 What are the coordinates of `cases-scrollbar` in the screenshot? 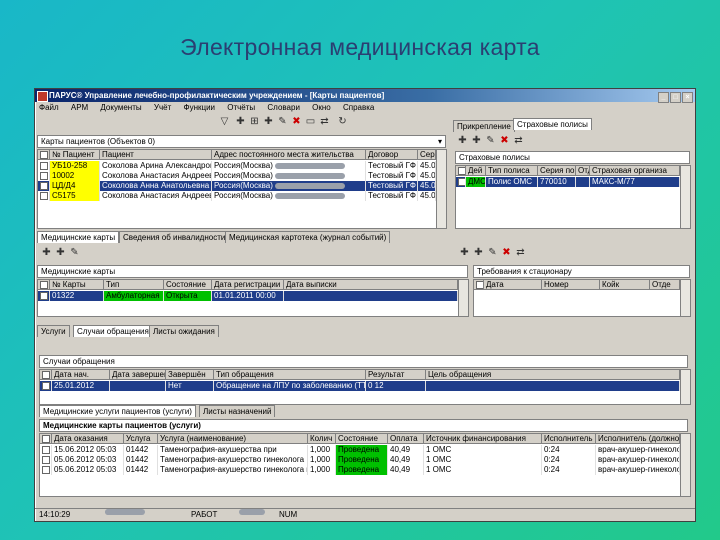 It's located at (685, 387).